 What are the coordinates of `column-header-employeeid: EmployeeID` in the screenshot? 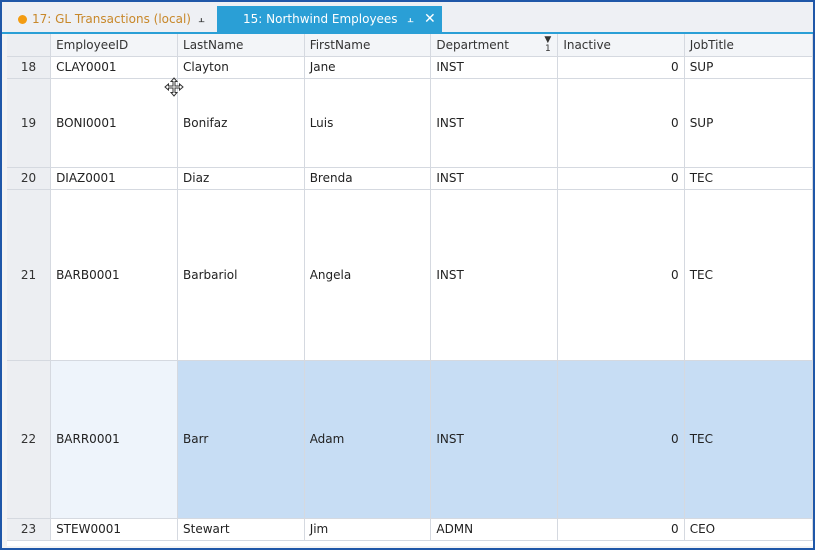 It's located at (114, 45).